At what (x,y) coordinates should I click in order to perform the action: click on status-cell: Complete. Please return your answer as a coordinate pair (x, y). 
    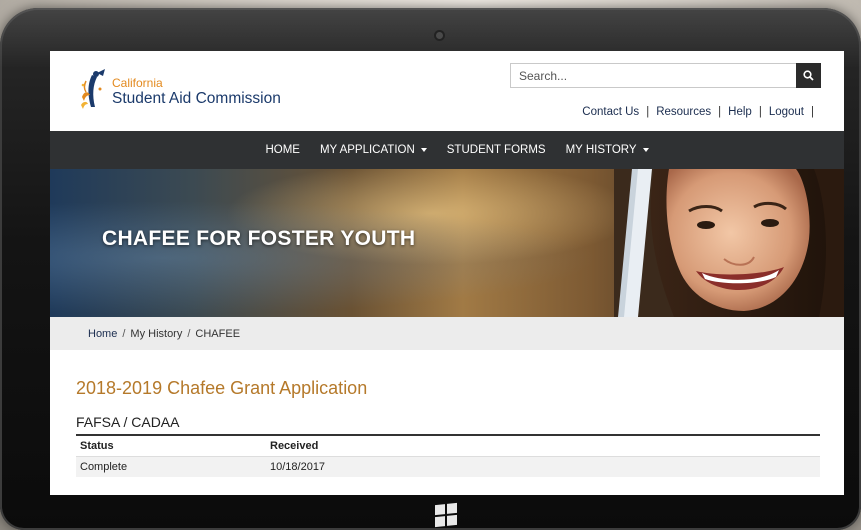
    Looking at the image, I should click on (171, 466).